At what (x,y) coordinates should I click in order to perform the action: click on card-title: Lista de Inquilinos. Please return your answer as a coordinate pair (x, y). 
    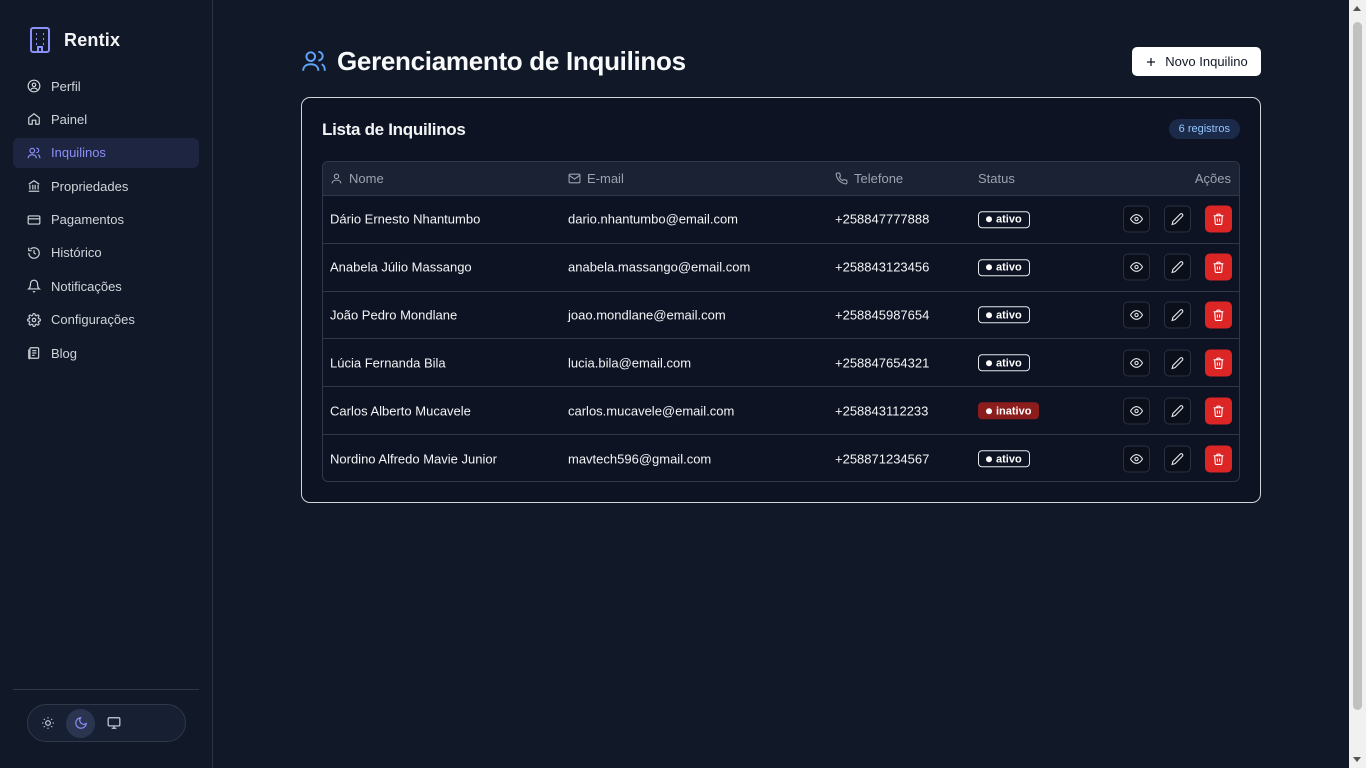
    Looking at the image, I should click on (394, 129).